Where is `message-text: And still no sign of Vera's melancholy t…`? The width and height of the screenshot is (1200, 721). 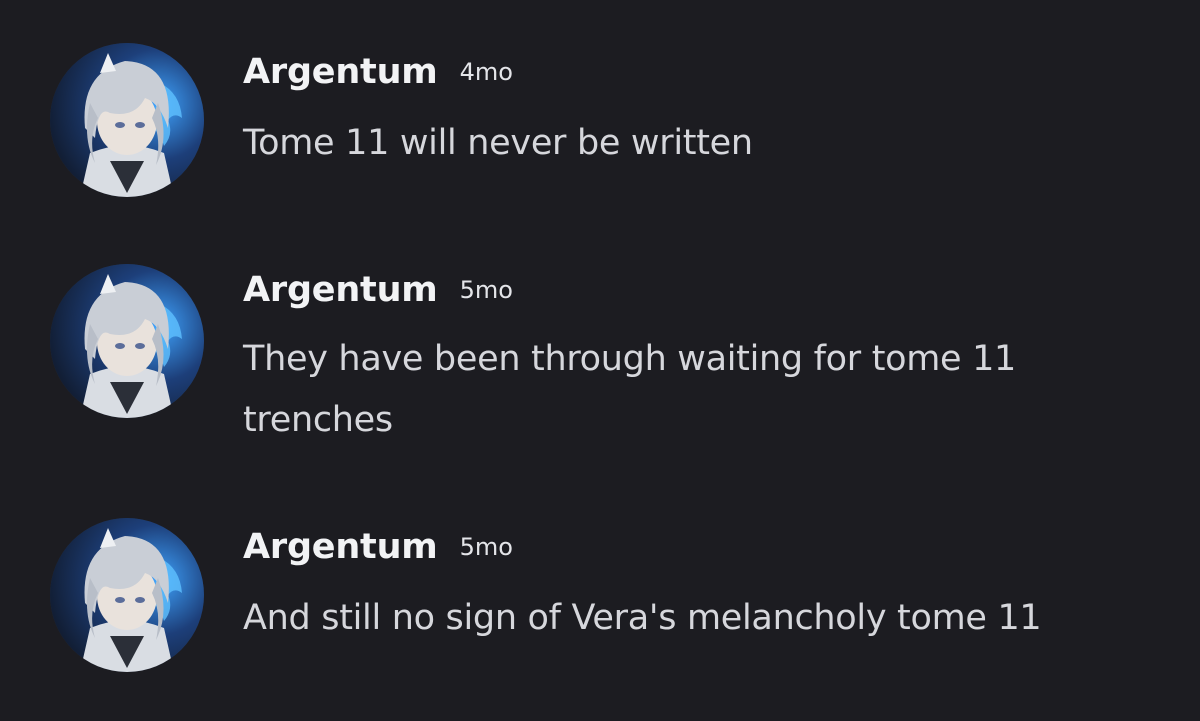
message-text: And still no sign of Vera's melancholy t… is located at coordinates (642, 618).